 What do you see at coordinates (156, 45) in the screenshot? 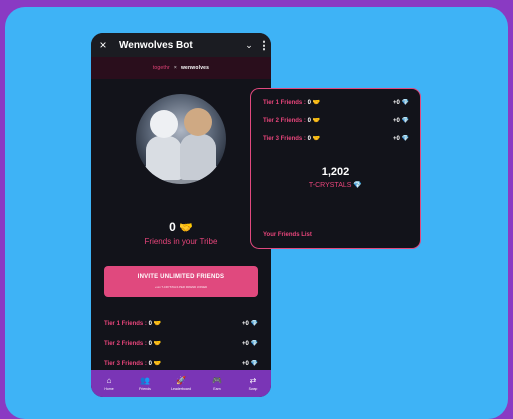
I see `window-title: Wenwolves Bot` at bounding box center [156, 45].